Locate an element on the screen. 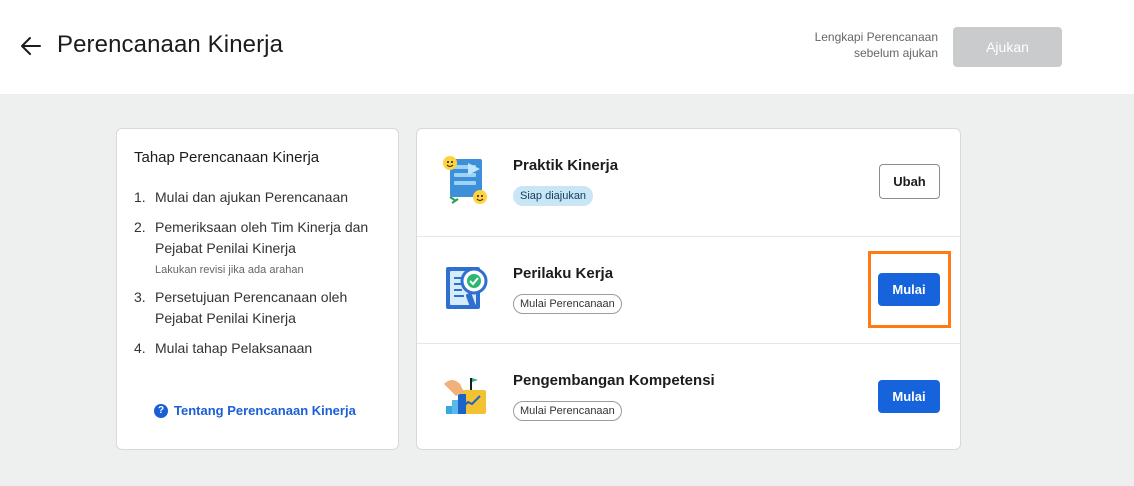 Image resolution: width=1134 pixels, height=486 pixels. about-planning-link: ? Tentang Perencanaan Kinerja is located at coordinates (255, 410).